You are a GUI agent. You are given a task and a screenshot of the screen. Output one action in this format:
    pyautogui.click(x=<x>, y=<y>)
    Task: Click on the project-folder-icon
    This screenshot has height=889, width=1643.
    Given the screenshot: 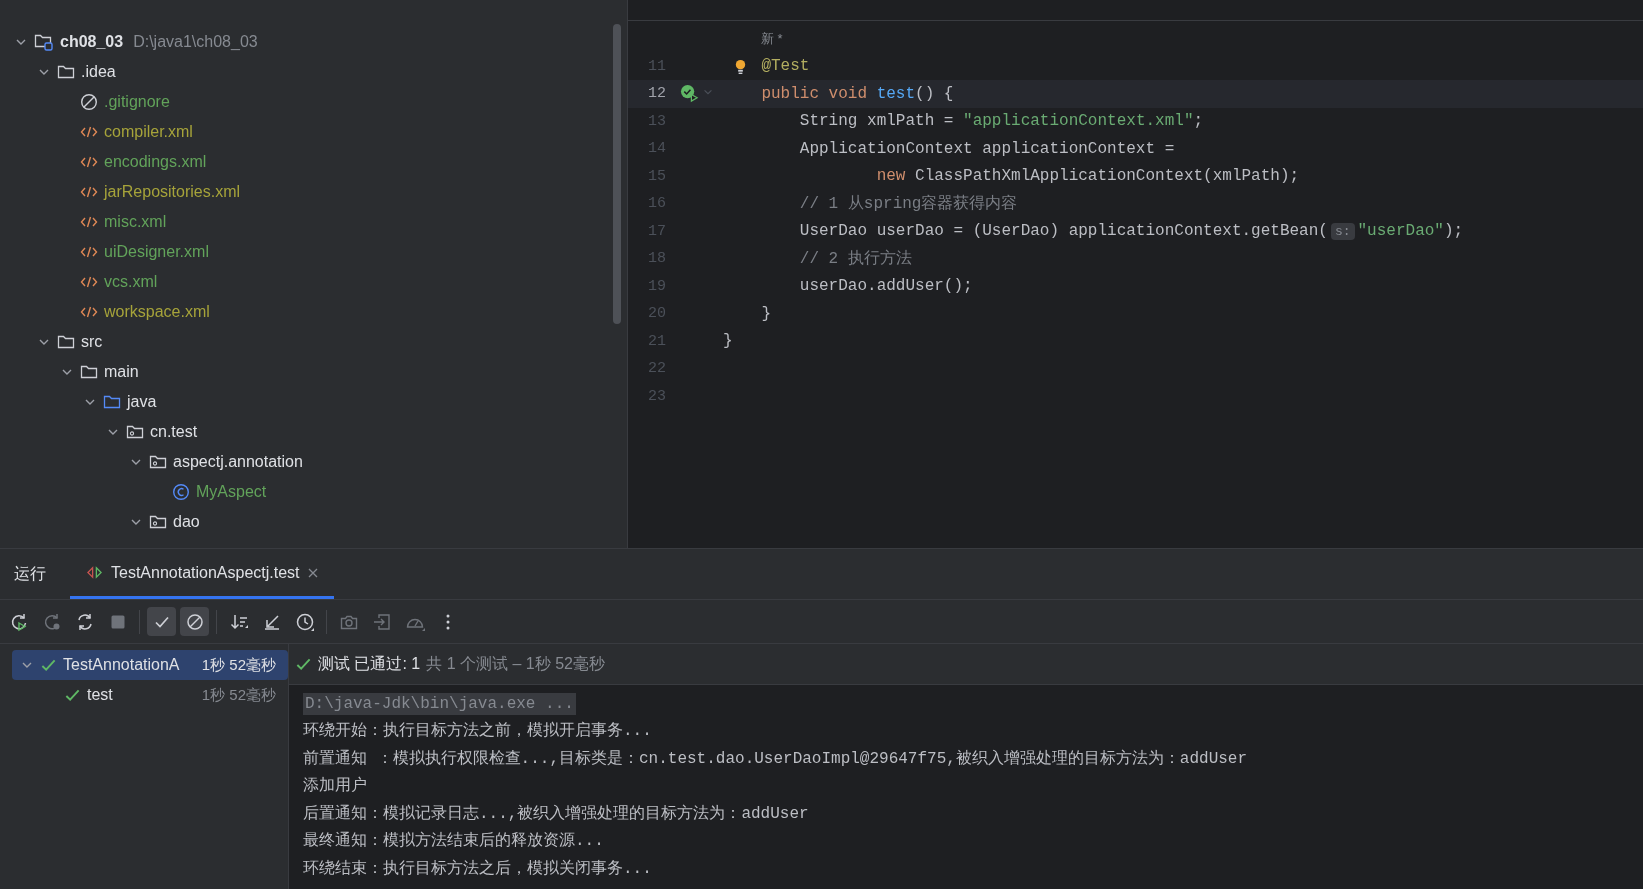 What is the action you would take?
    pyautogui.click(x=44, y=42)
    